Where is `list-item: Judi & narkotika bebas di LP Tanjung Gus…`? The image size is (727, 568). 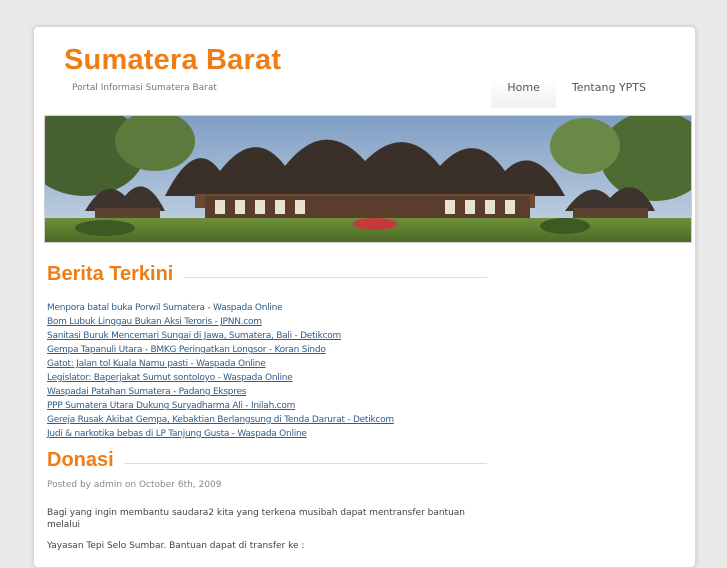 list-item: Judi & narkotika bebas di LP Tanjung Gus… is located at coordinates (267, 431).